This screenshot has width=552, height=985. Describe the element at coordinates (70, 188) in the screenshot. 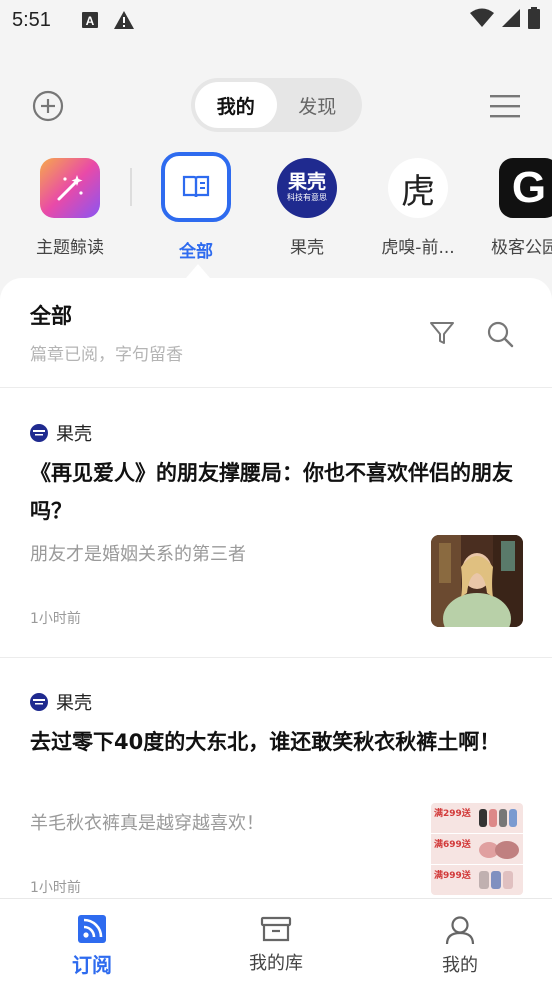

I see `magic-wand-icon` at that location.